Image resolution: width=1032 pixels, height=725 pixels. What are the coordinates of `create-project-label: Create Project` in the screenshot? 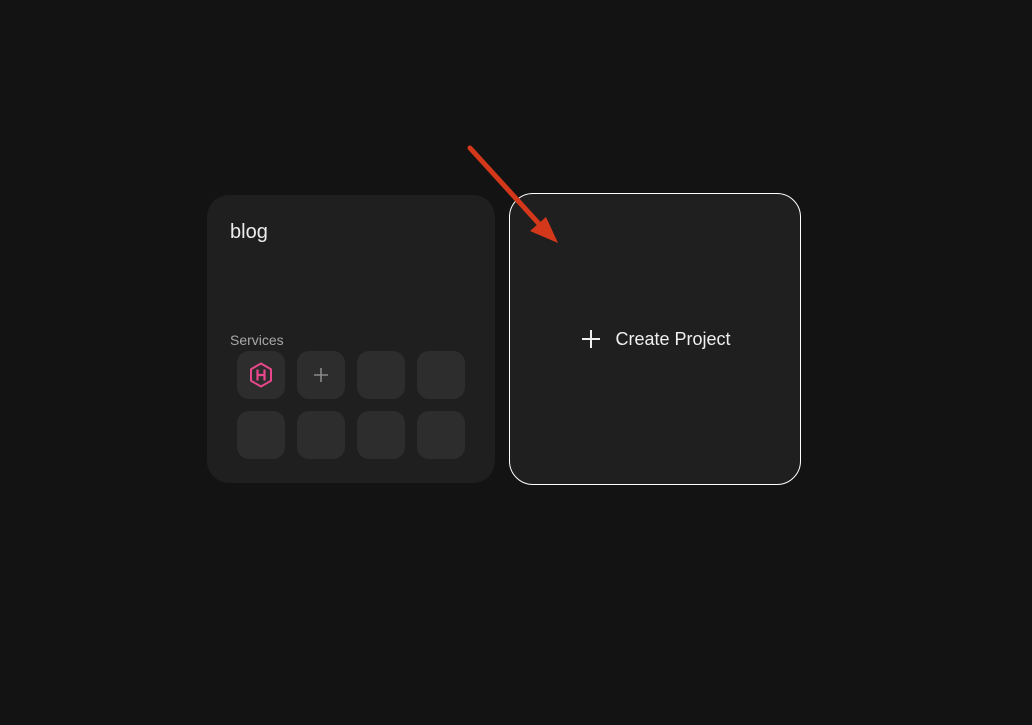 It's located at (673, 338).